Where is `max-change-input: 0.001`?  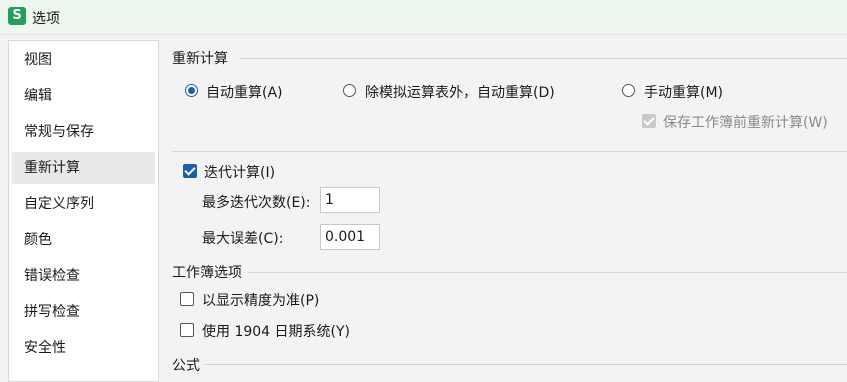
max-change-input: 0.001 is located at coordinates (350, 237).